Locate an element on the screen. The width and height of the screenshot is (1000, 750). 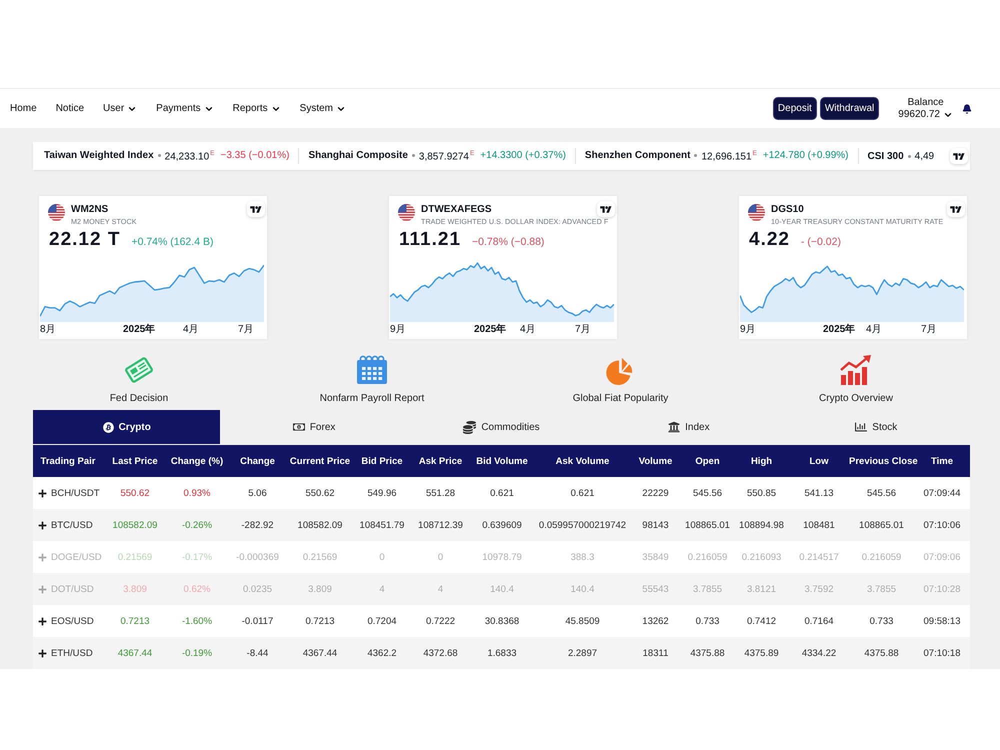
table-cell: -0.26% is located at coordinates (197, 525).